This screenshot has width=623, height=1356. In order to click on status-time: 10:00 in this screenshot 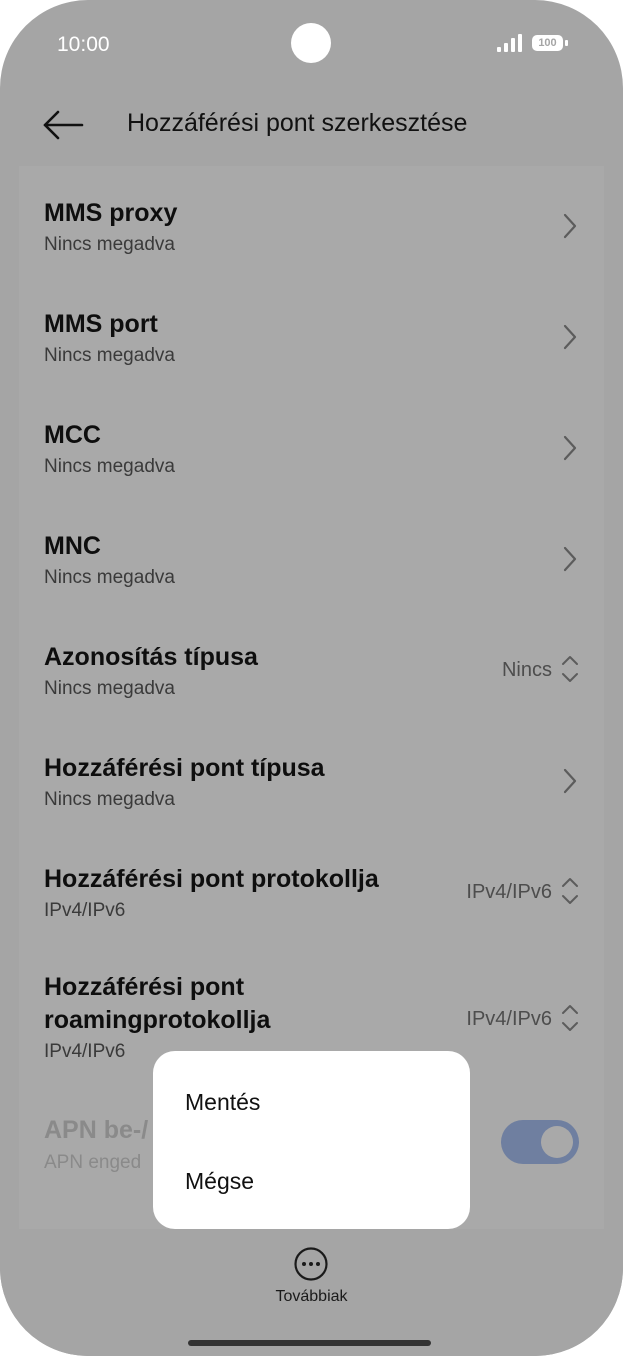, I will do `click(83, 44)`.